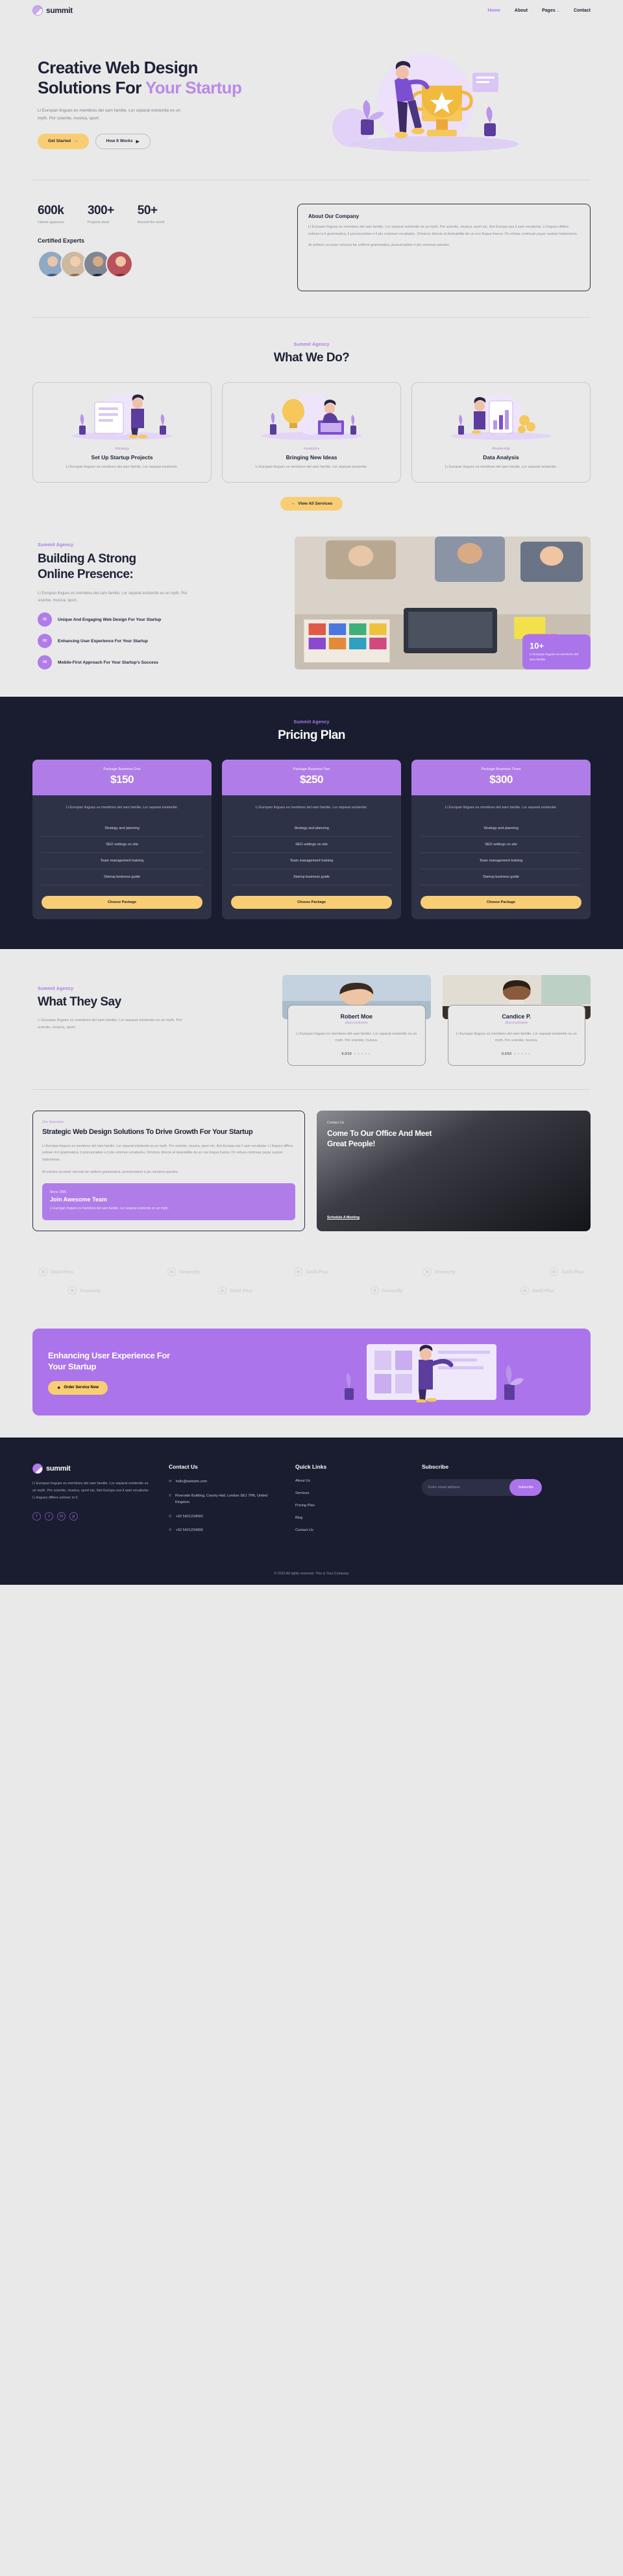  Describe the element at coordinates (334, 216) in the screenshot. I see `about-title: About Our Company` at that location.